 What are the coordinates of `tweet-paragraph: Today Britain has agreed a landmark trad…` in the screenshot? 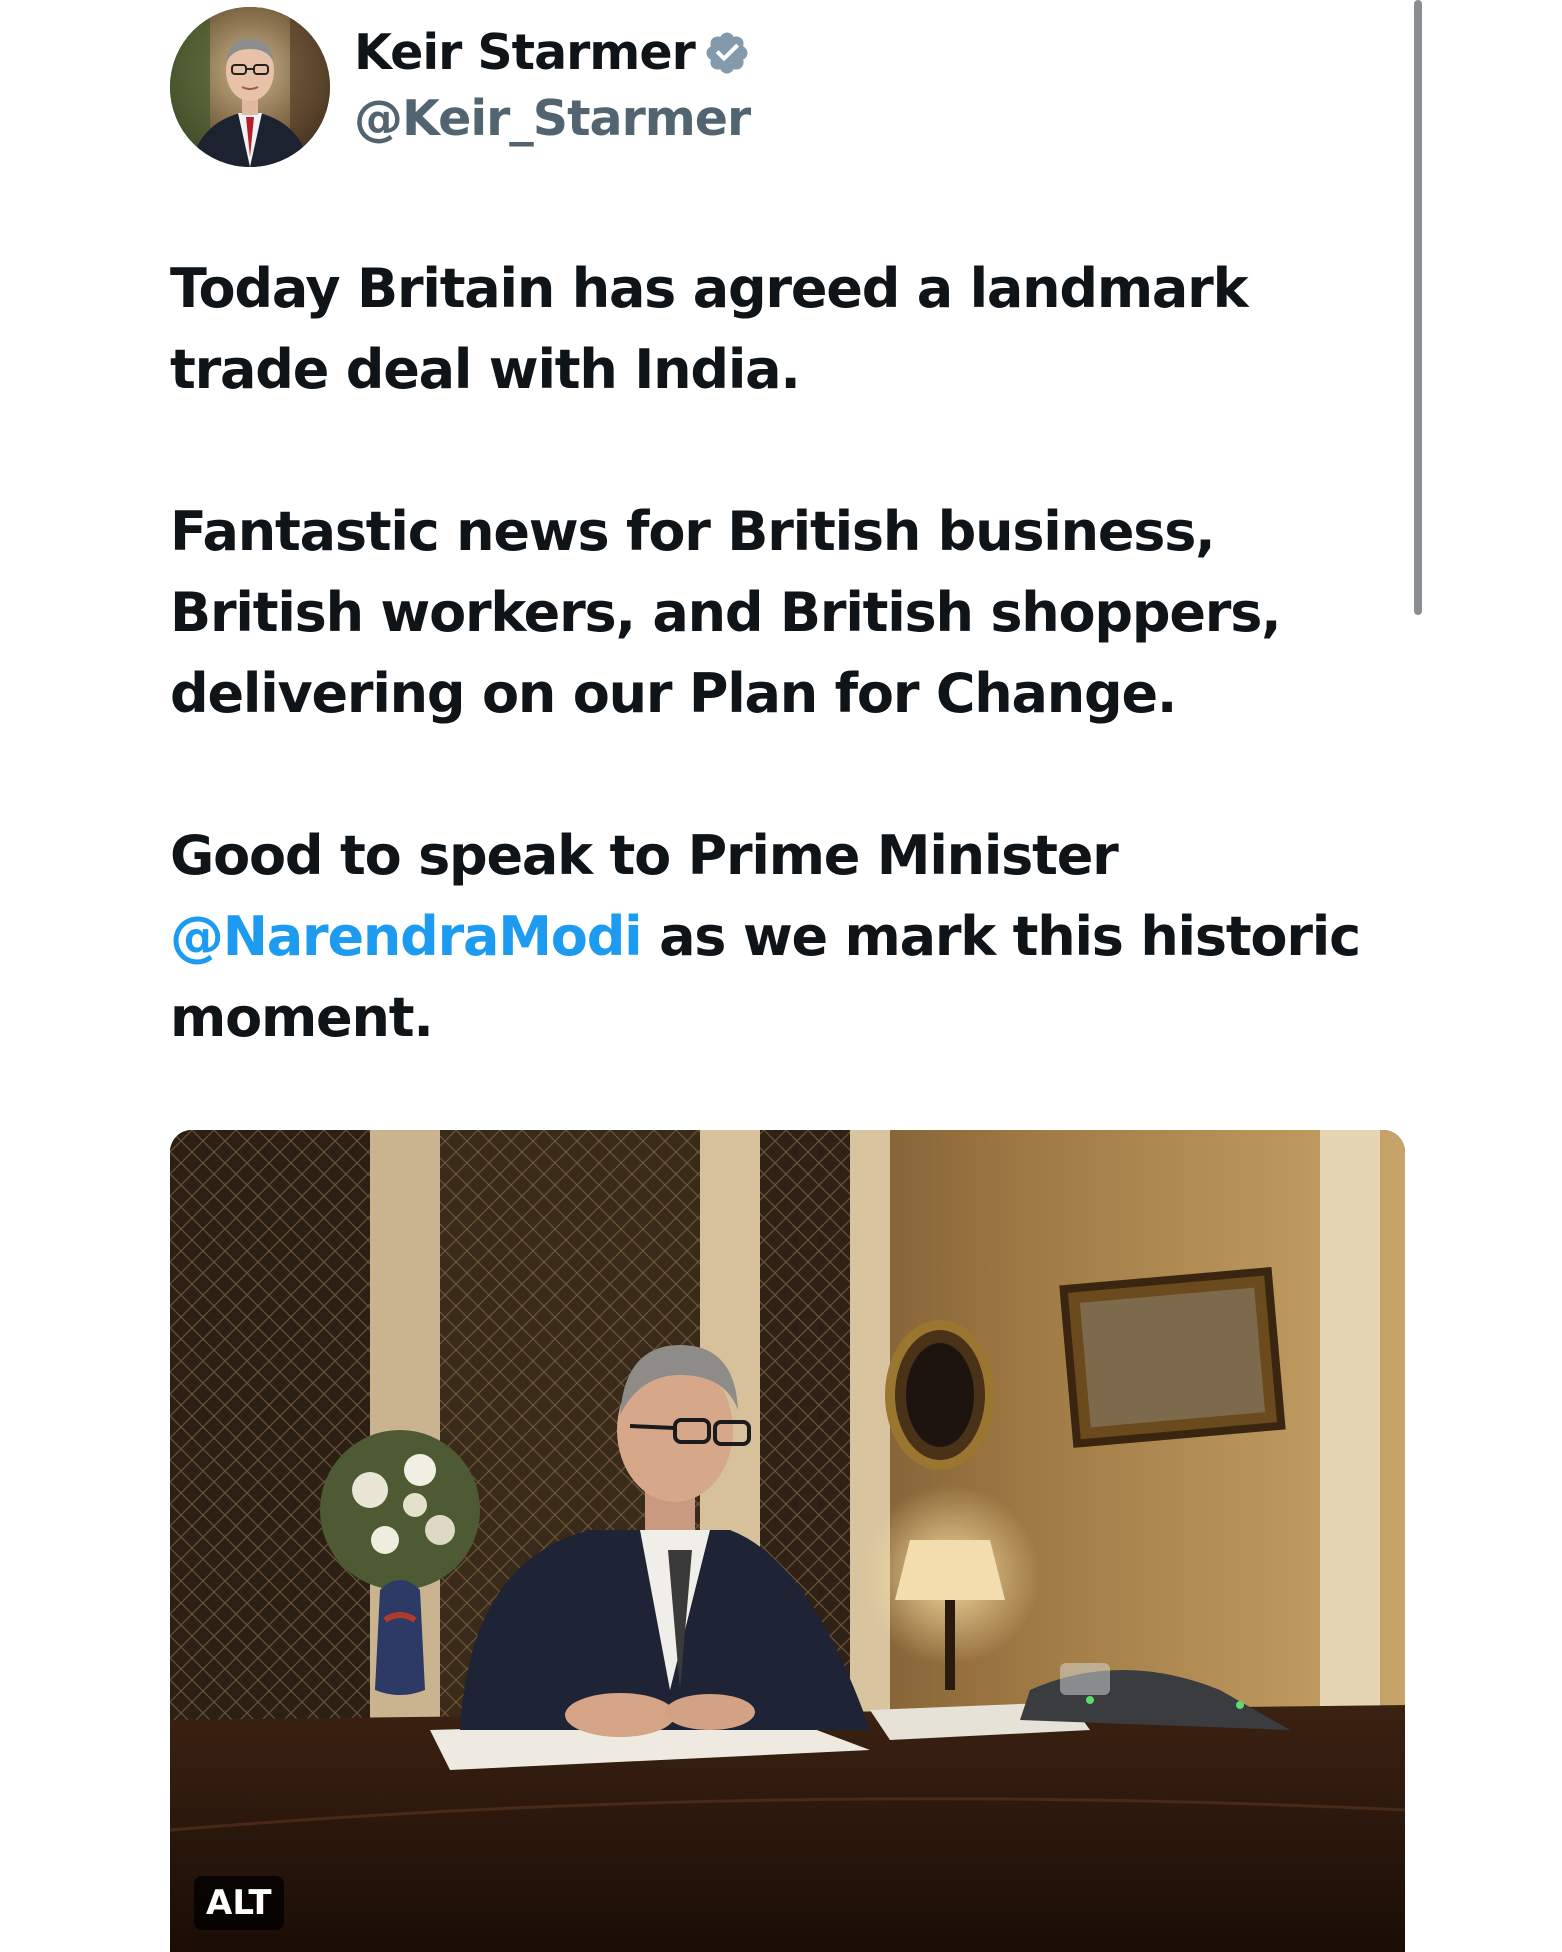 It's located at (709, 329).